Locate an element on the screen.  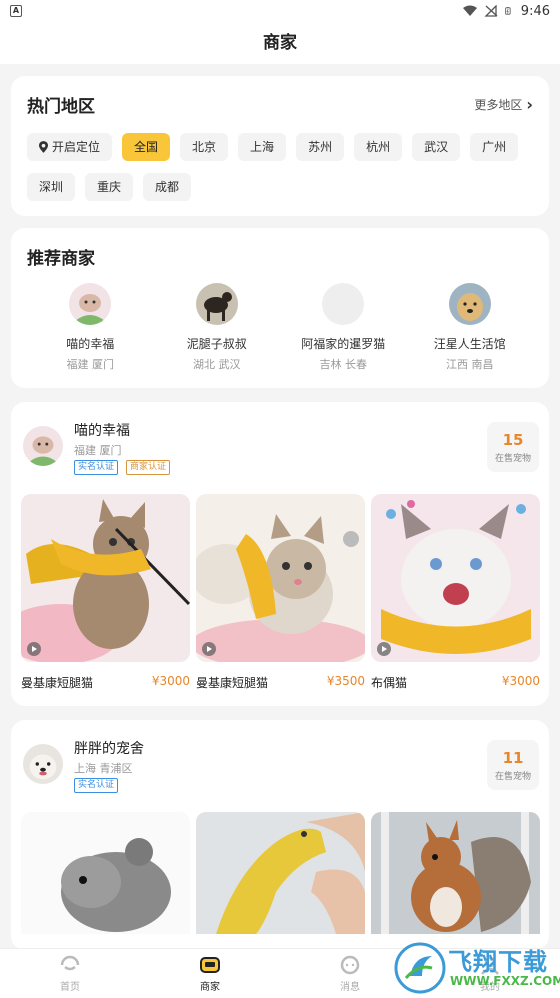
app-notification-icon: A is located at coordinates (16, 11).